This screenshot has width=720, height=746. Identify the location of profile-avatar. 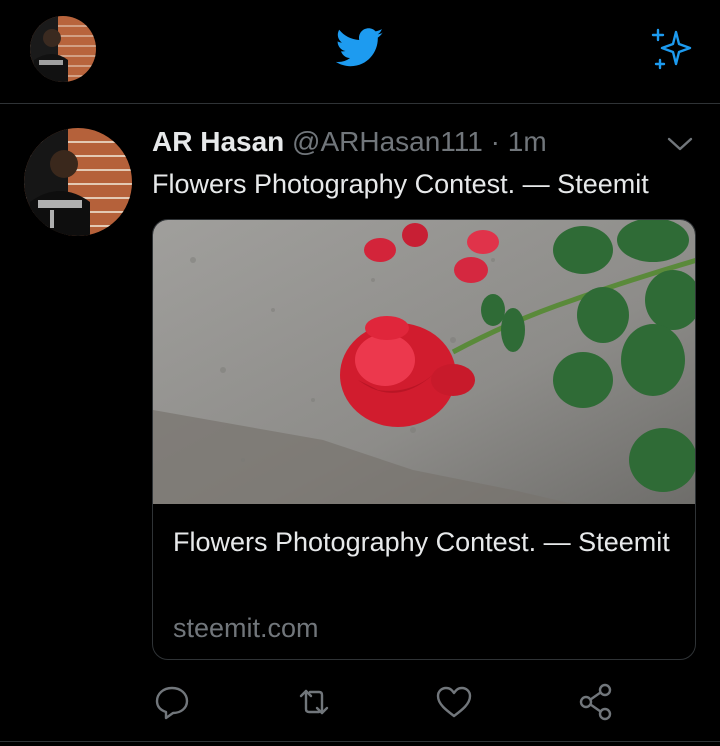
(63, 49).